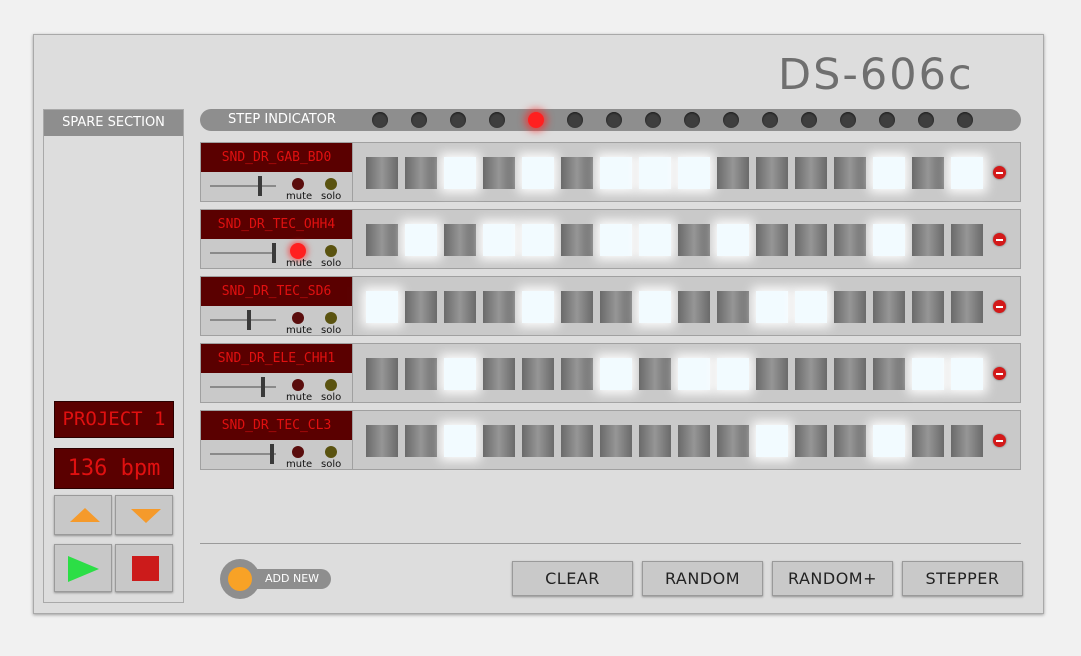 This screenshot has height=656, width=1081. What do you see at coordinates (832, 578) in the screenshot?
I see `random-plus-button: RANDOM+` at bounding box center [832, 578].